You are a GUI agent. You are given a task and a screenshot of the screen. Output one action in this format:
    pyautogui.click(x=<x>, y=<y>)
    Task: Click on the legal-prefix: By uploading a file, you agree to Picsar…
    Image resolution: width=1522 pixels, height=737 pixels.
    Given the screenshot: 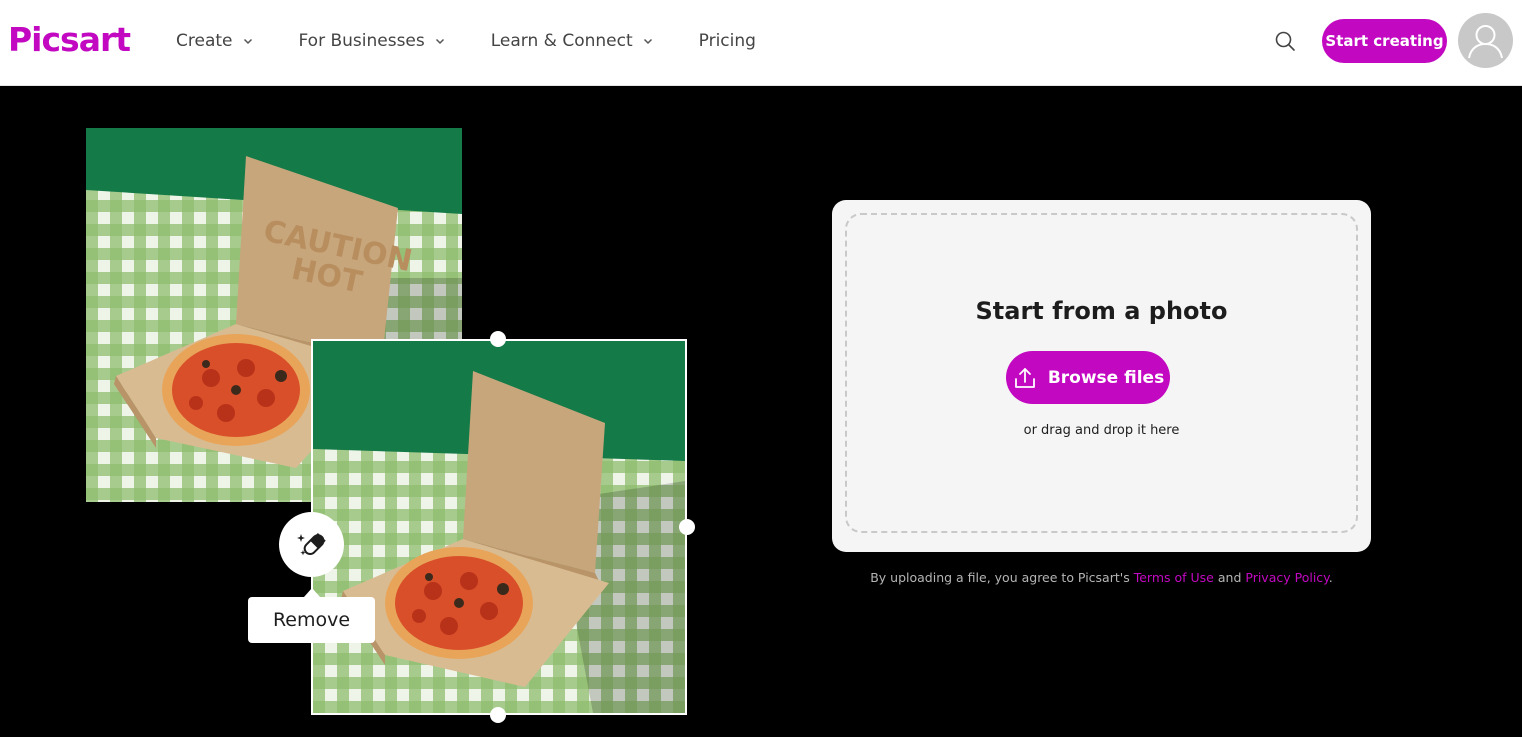 What is the action you would take?
    pyautogui.click(x=1000, y=577)
    